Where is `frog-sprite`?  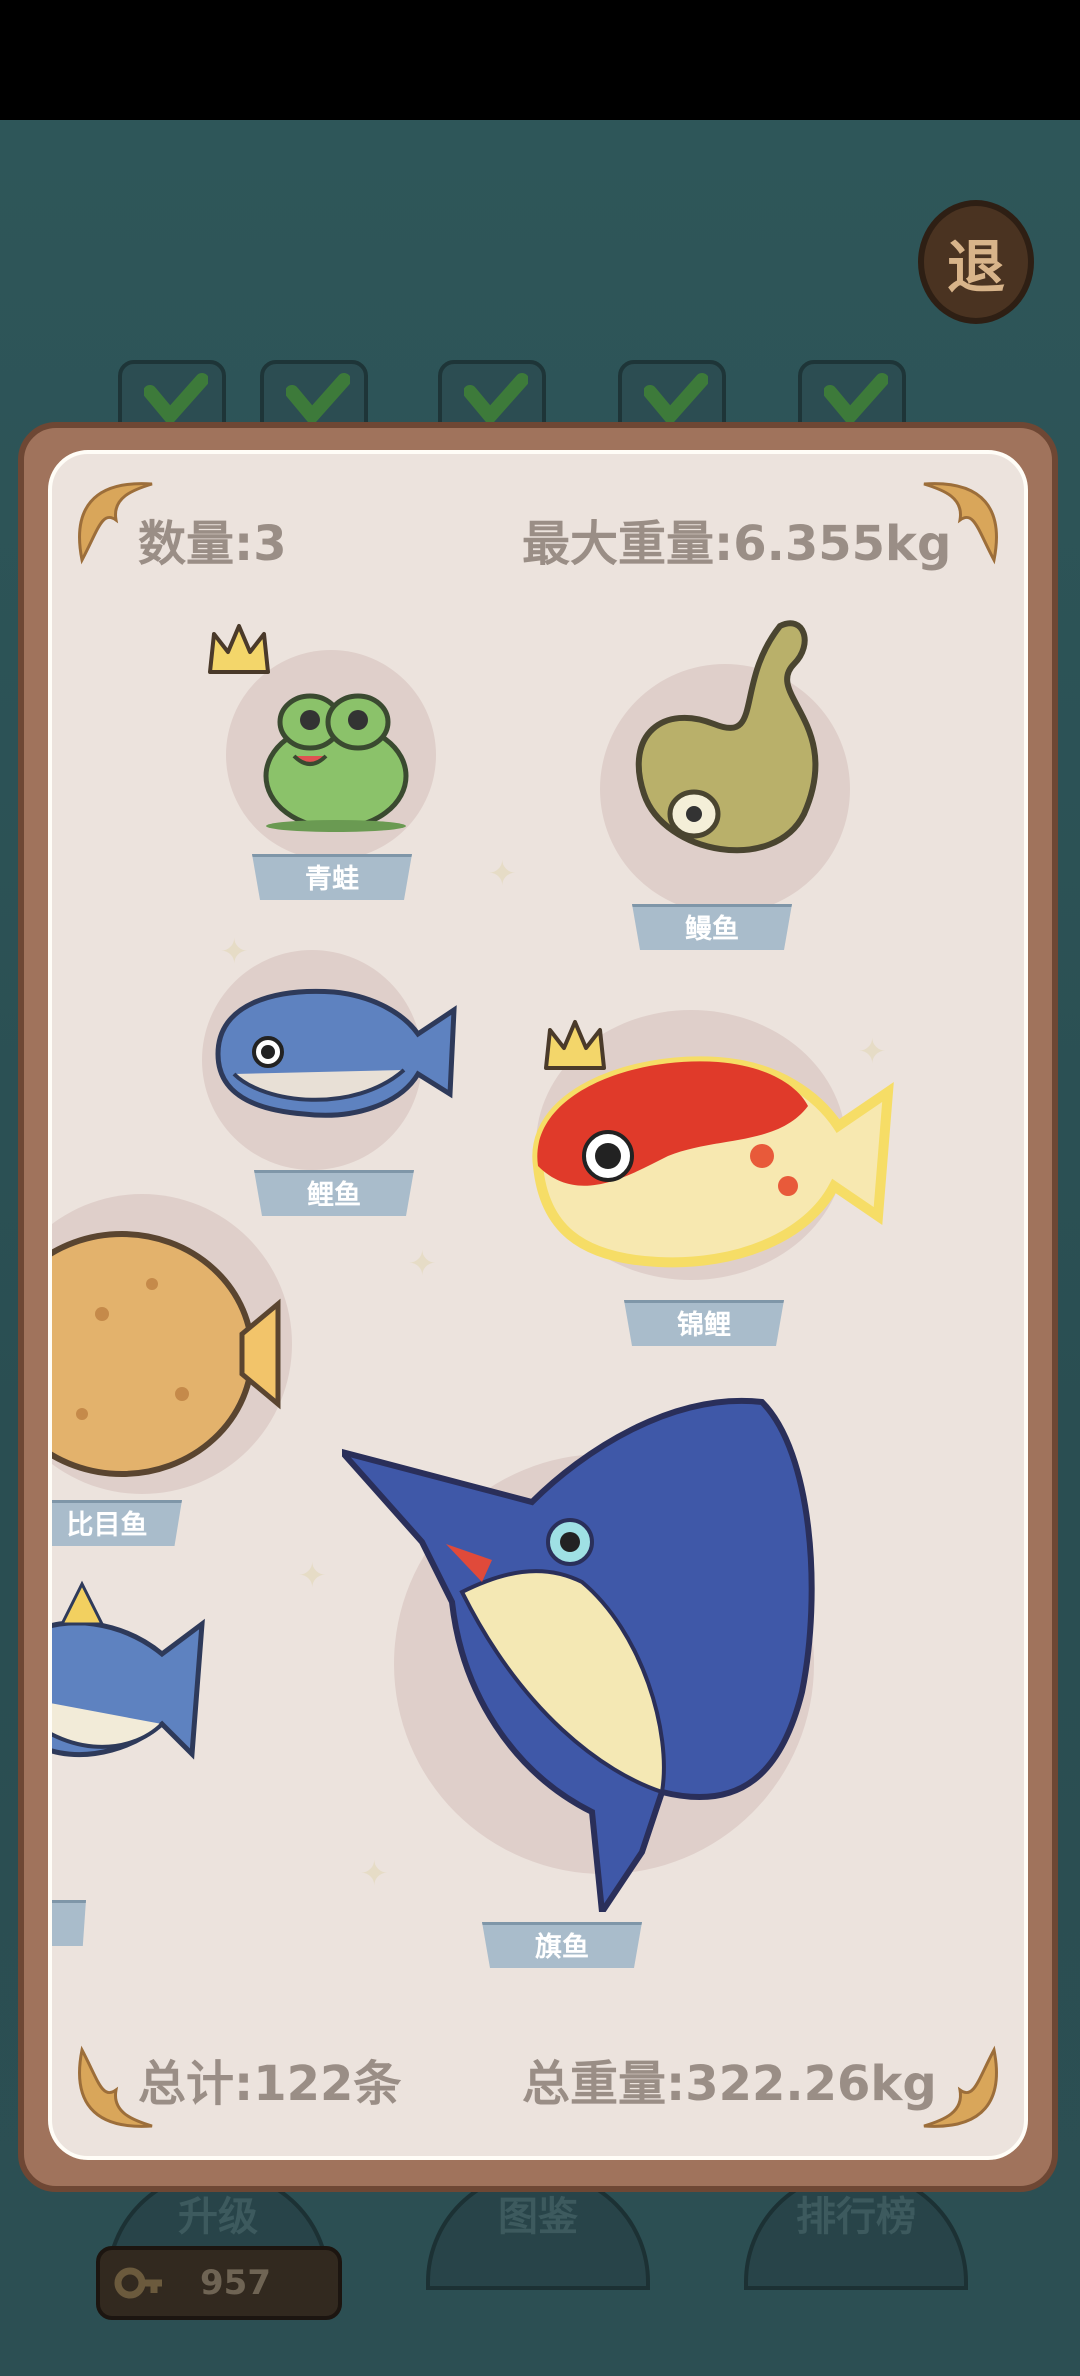
frog-sprite is located at coordinates (336, 762).